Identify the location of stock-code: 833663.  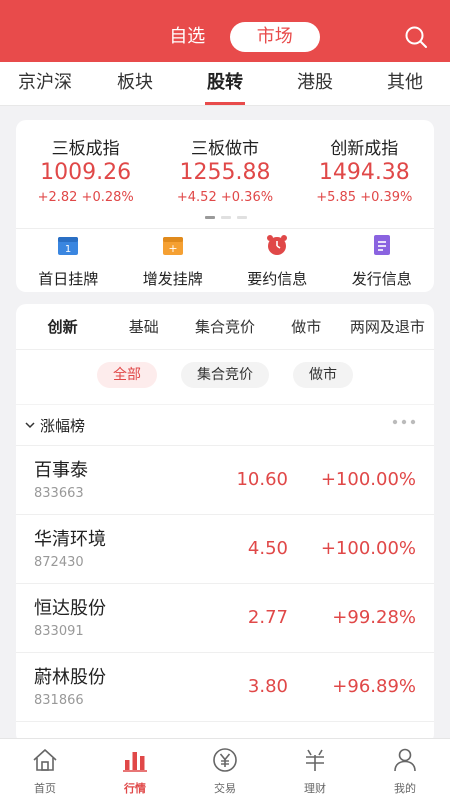
(59, 493).